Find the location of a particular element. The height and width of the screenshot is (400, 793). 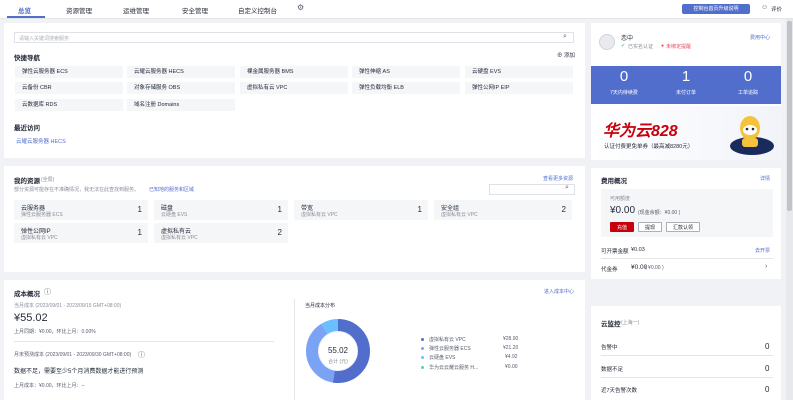

stat-renewal: 0 7天内待续费 is located at coordinates (624, 82).